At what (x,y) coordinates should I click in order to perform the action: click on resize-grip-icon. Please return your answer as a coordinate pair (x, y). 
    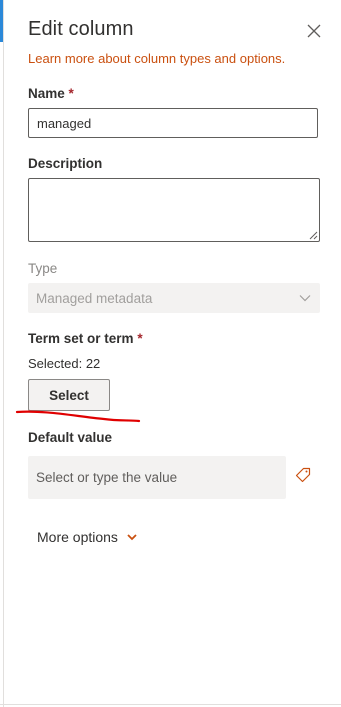
    Looking at the image, I should click on (313, 235).